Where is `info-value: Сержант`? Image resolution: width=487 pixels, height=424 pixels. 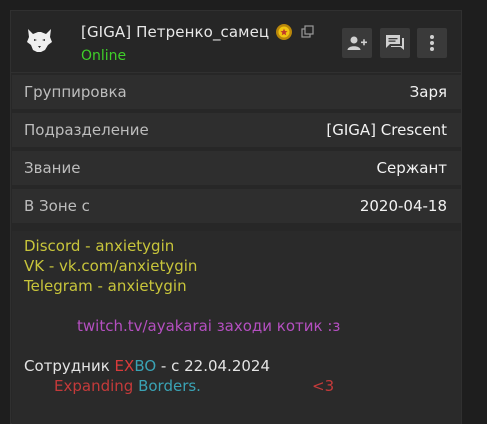
info-value: Сержант is located at coordinates (411, 168).